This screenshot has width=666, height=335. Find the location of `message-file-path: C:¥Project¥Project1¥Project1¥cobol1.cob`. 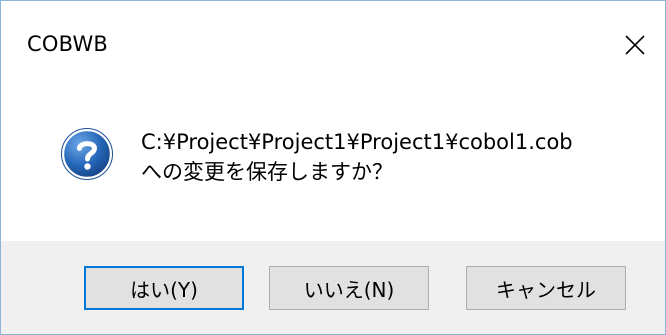

message-file-path: C:¥Project¥Project1¥Project1¥cobol1.cob is located at coordinates (357, 142).